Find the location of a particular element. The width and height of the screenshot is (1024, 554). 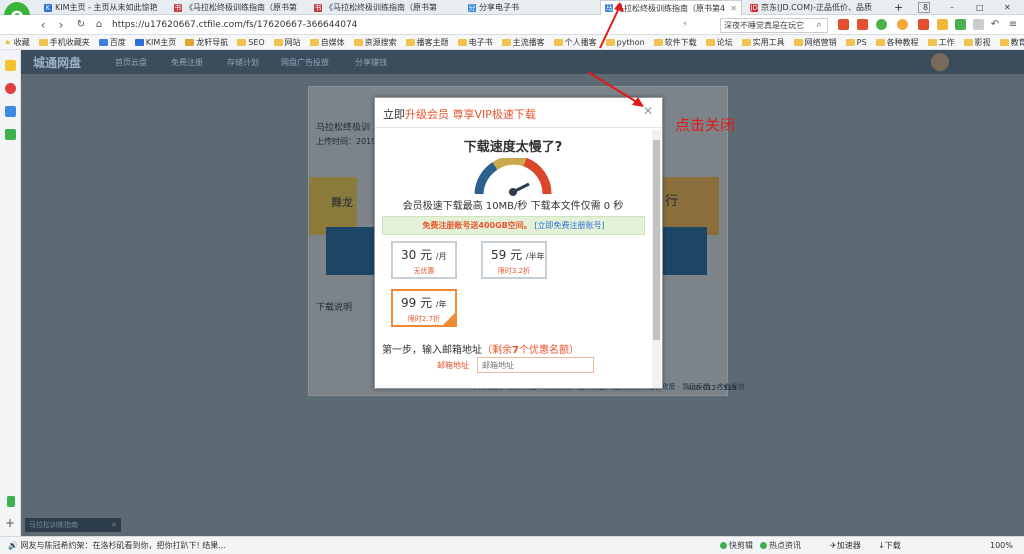

profile-icon is located at coordinates (942, 24).